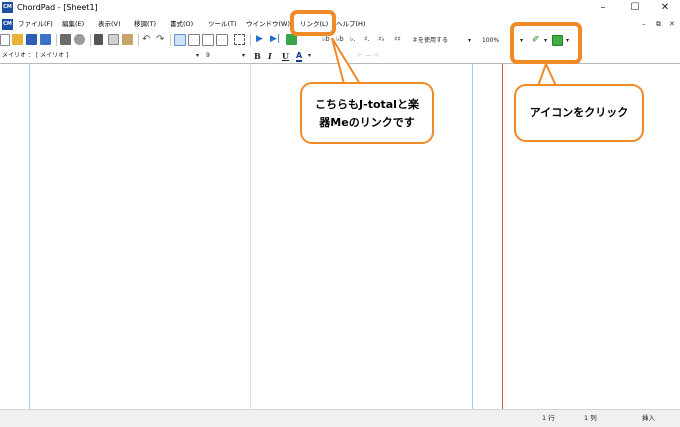  Describe the element at coordinates (444, 62) in the screenshot. I see `callout-pointers` at that location.